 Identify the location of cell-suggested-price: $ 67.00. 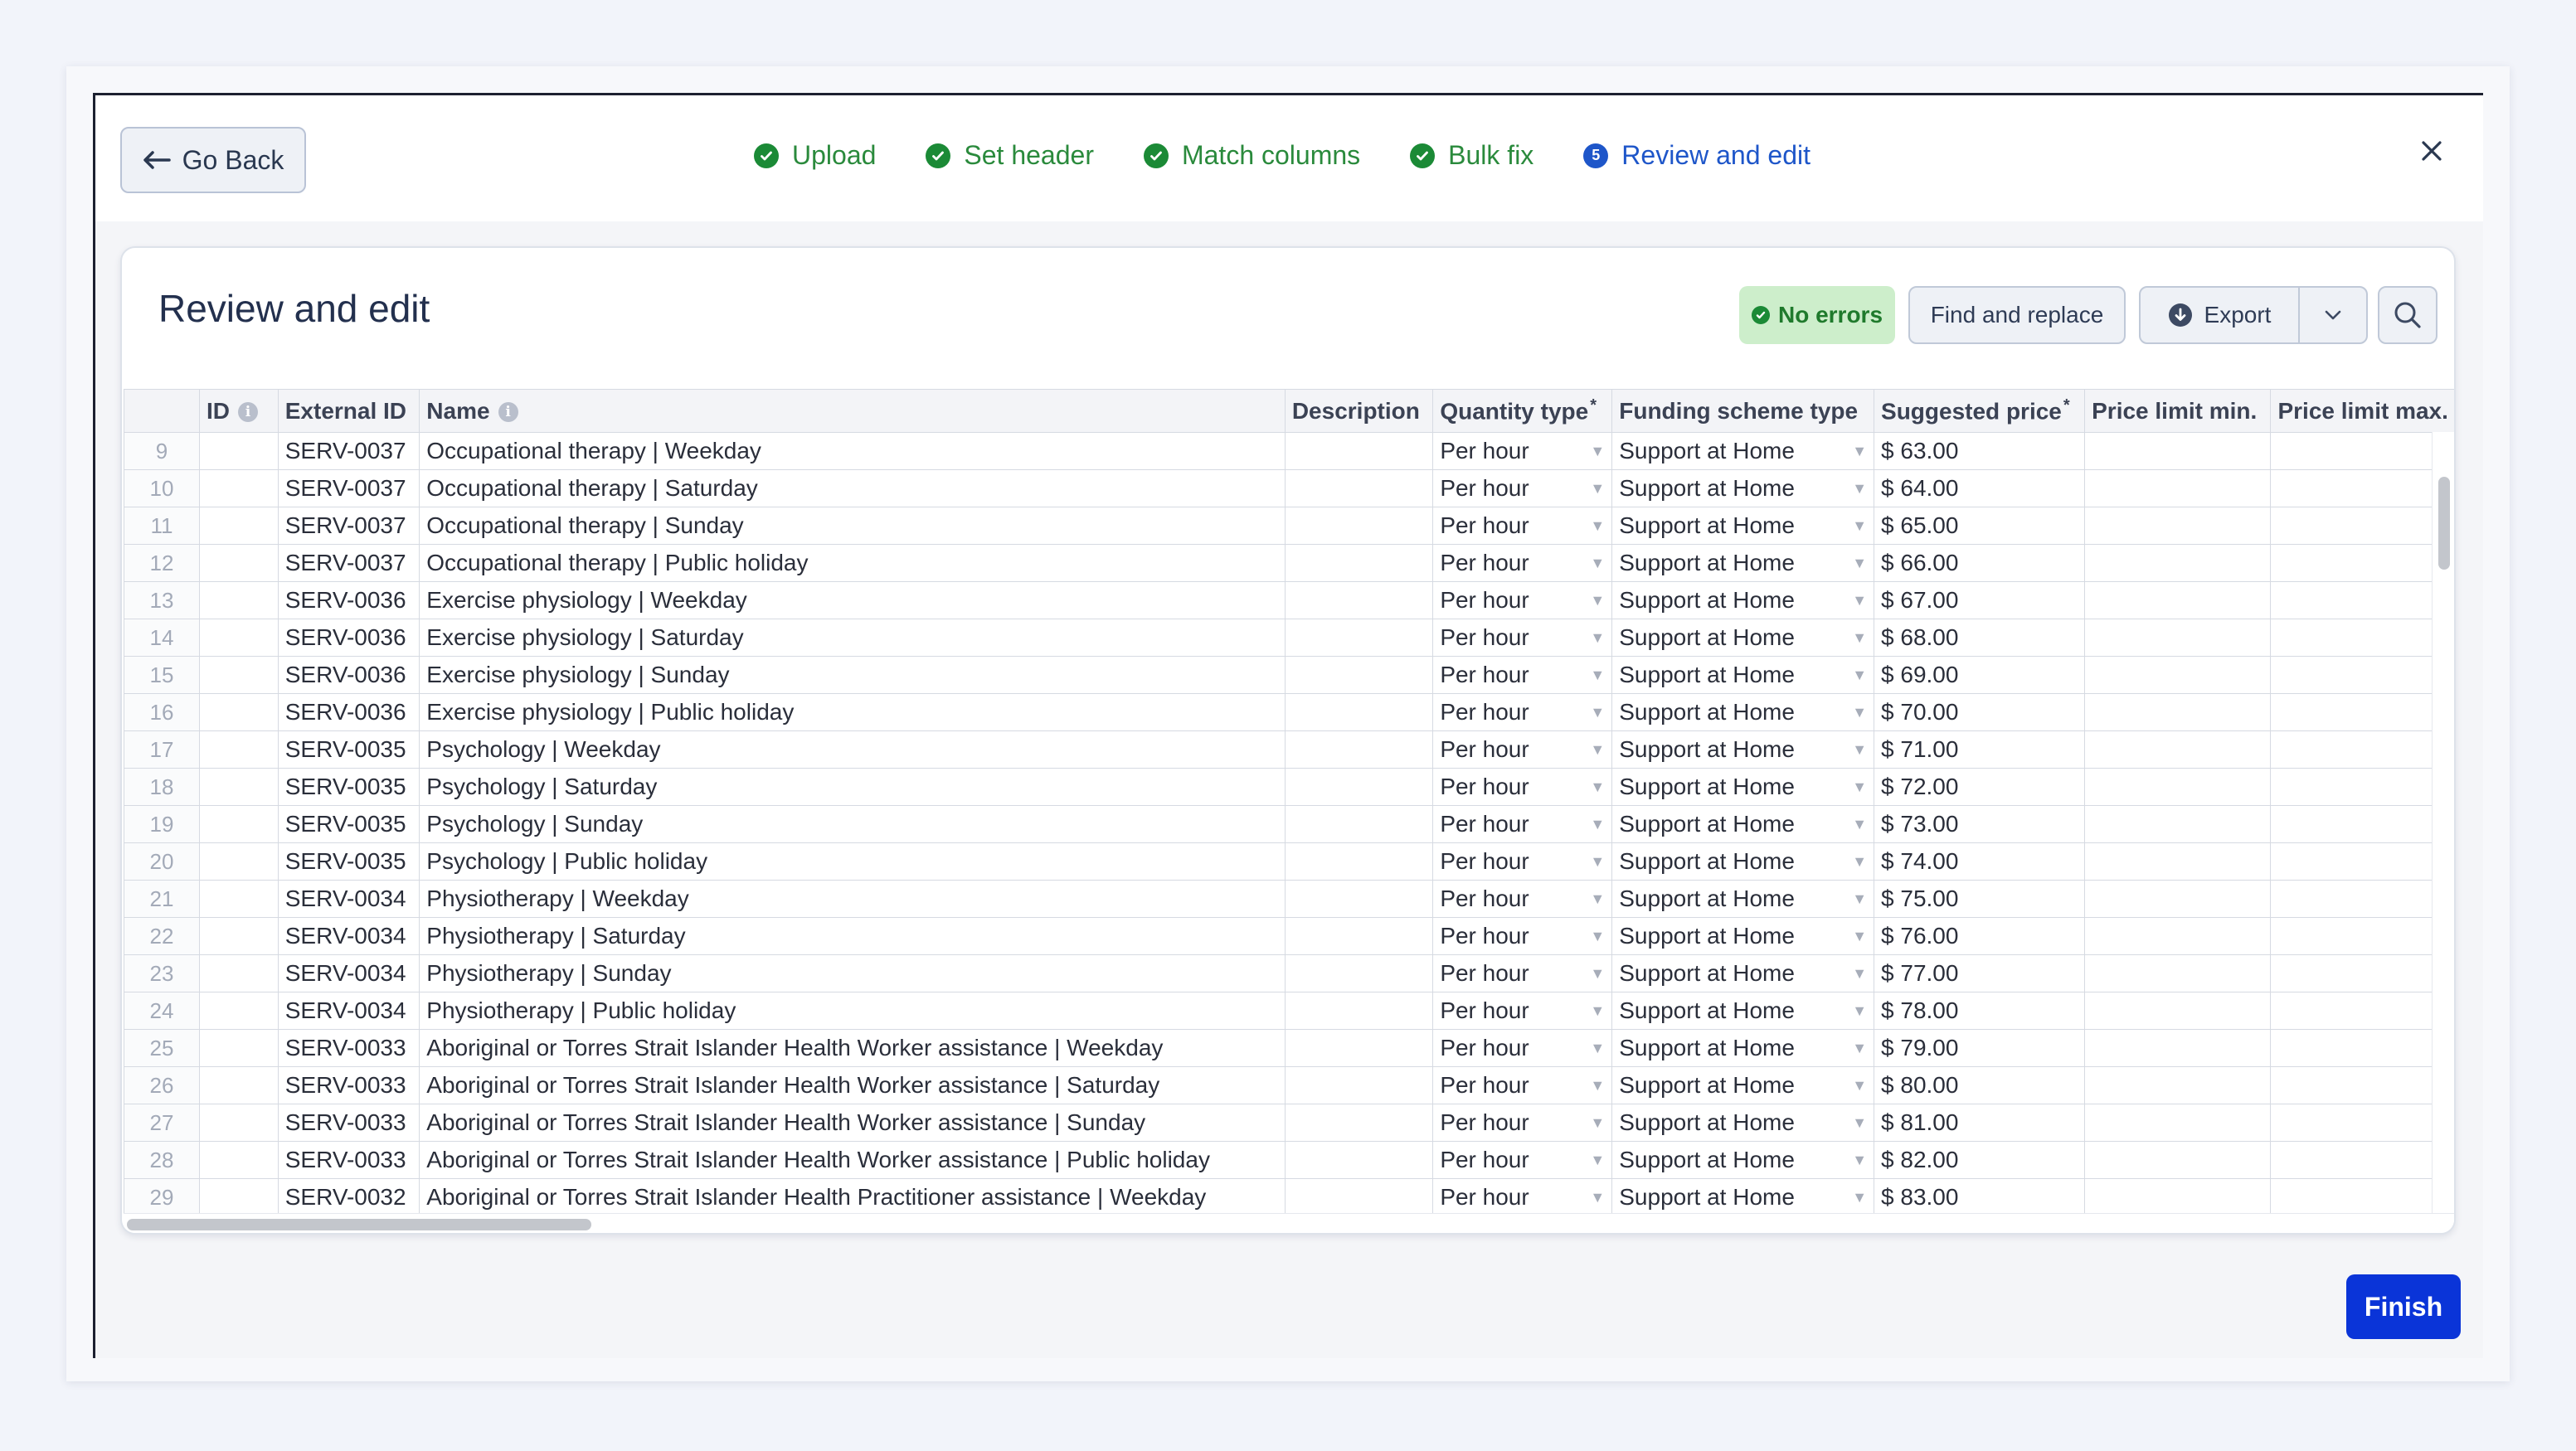
(1980, 600).